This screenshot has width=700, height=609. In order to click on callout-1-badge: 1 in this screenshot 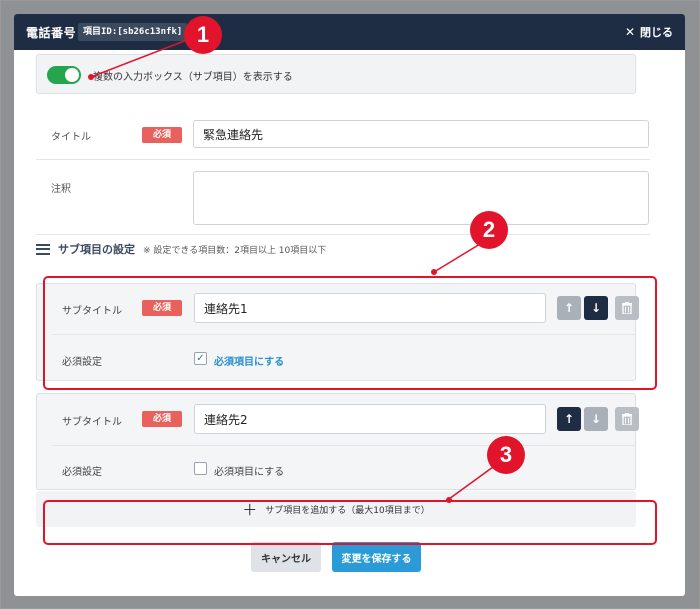, I will do `click(203, 35)`.